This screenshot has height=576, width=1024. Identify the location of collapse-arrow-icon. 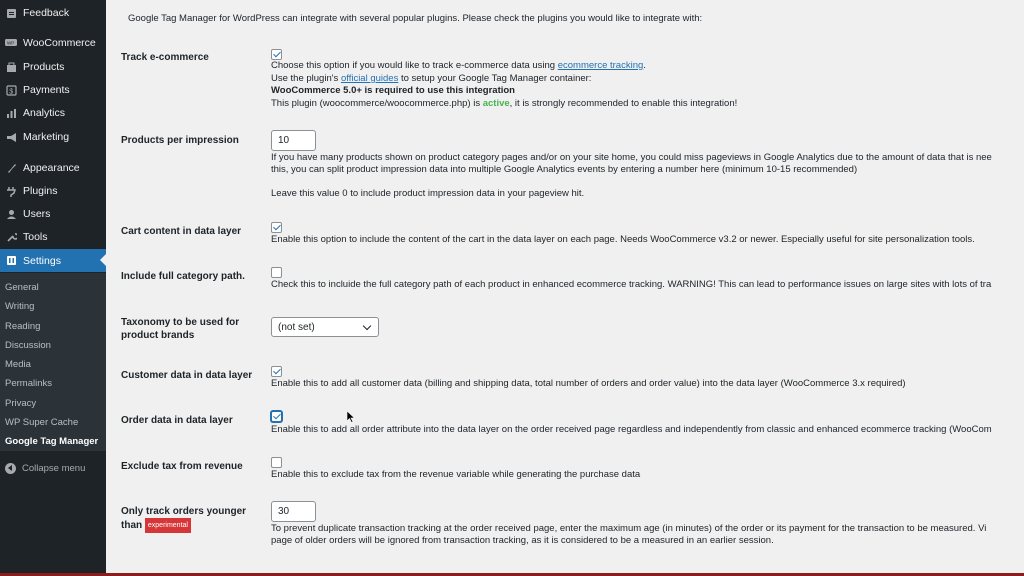
(10, 468).